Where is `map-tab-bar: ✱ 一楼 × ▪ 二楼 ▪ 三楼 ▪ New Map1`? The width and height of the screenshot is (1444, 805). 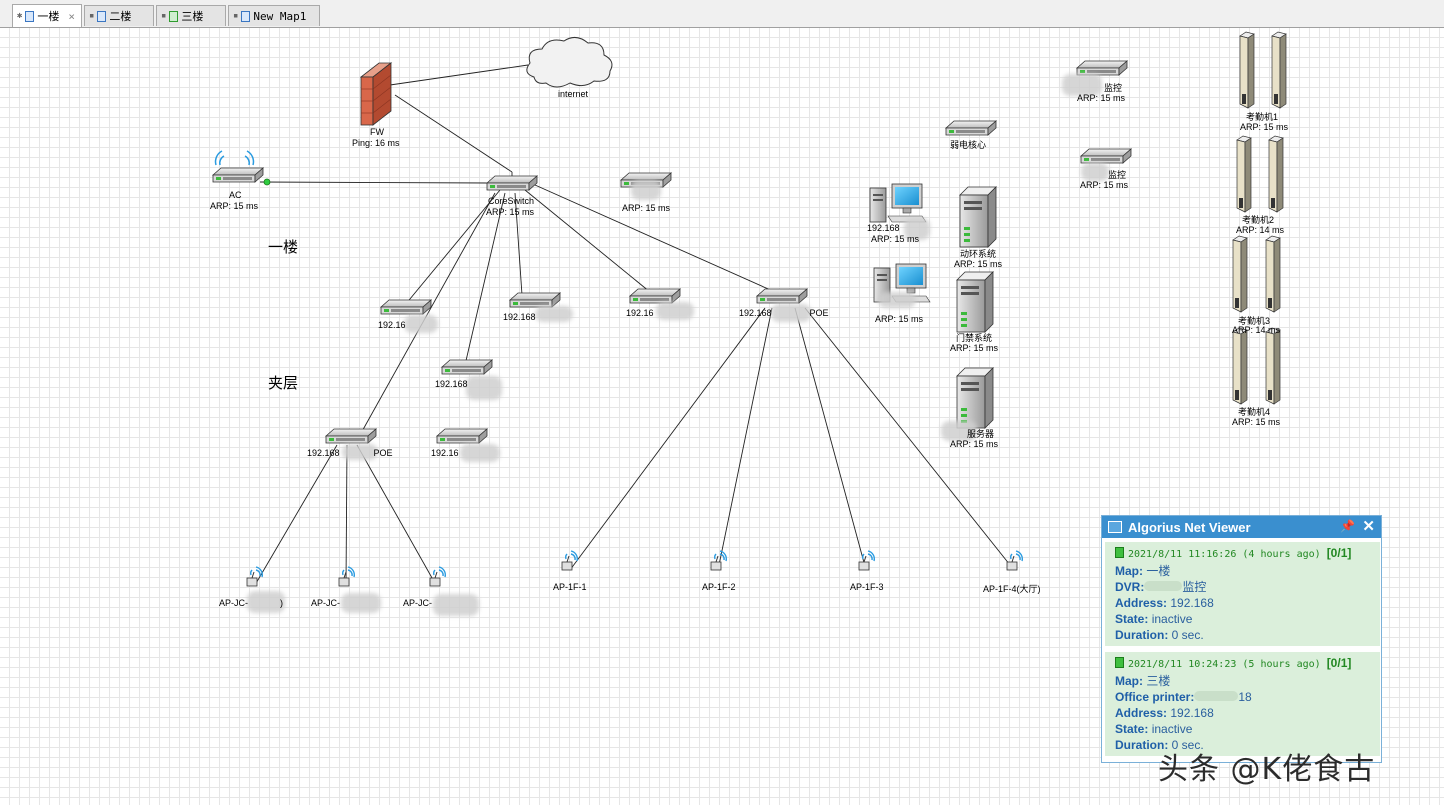 map-tab-bar: ✱ 一楼 × ▪ 二楼 ▪ 三楼 ▪ New Map1 is located at coordinates (722, 14).